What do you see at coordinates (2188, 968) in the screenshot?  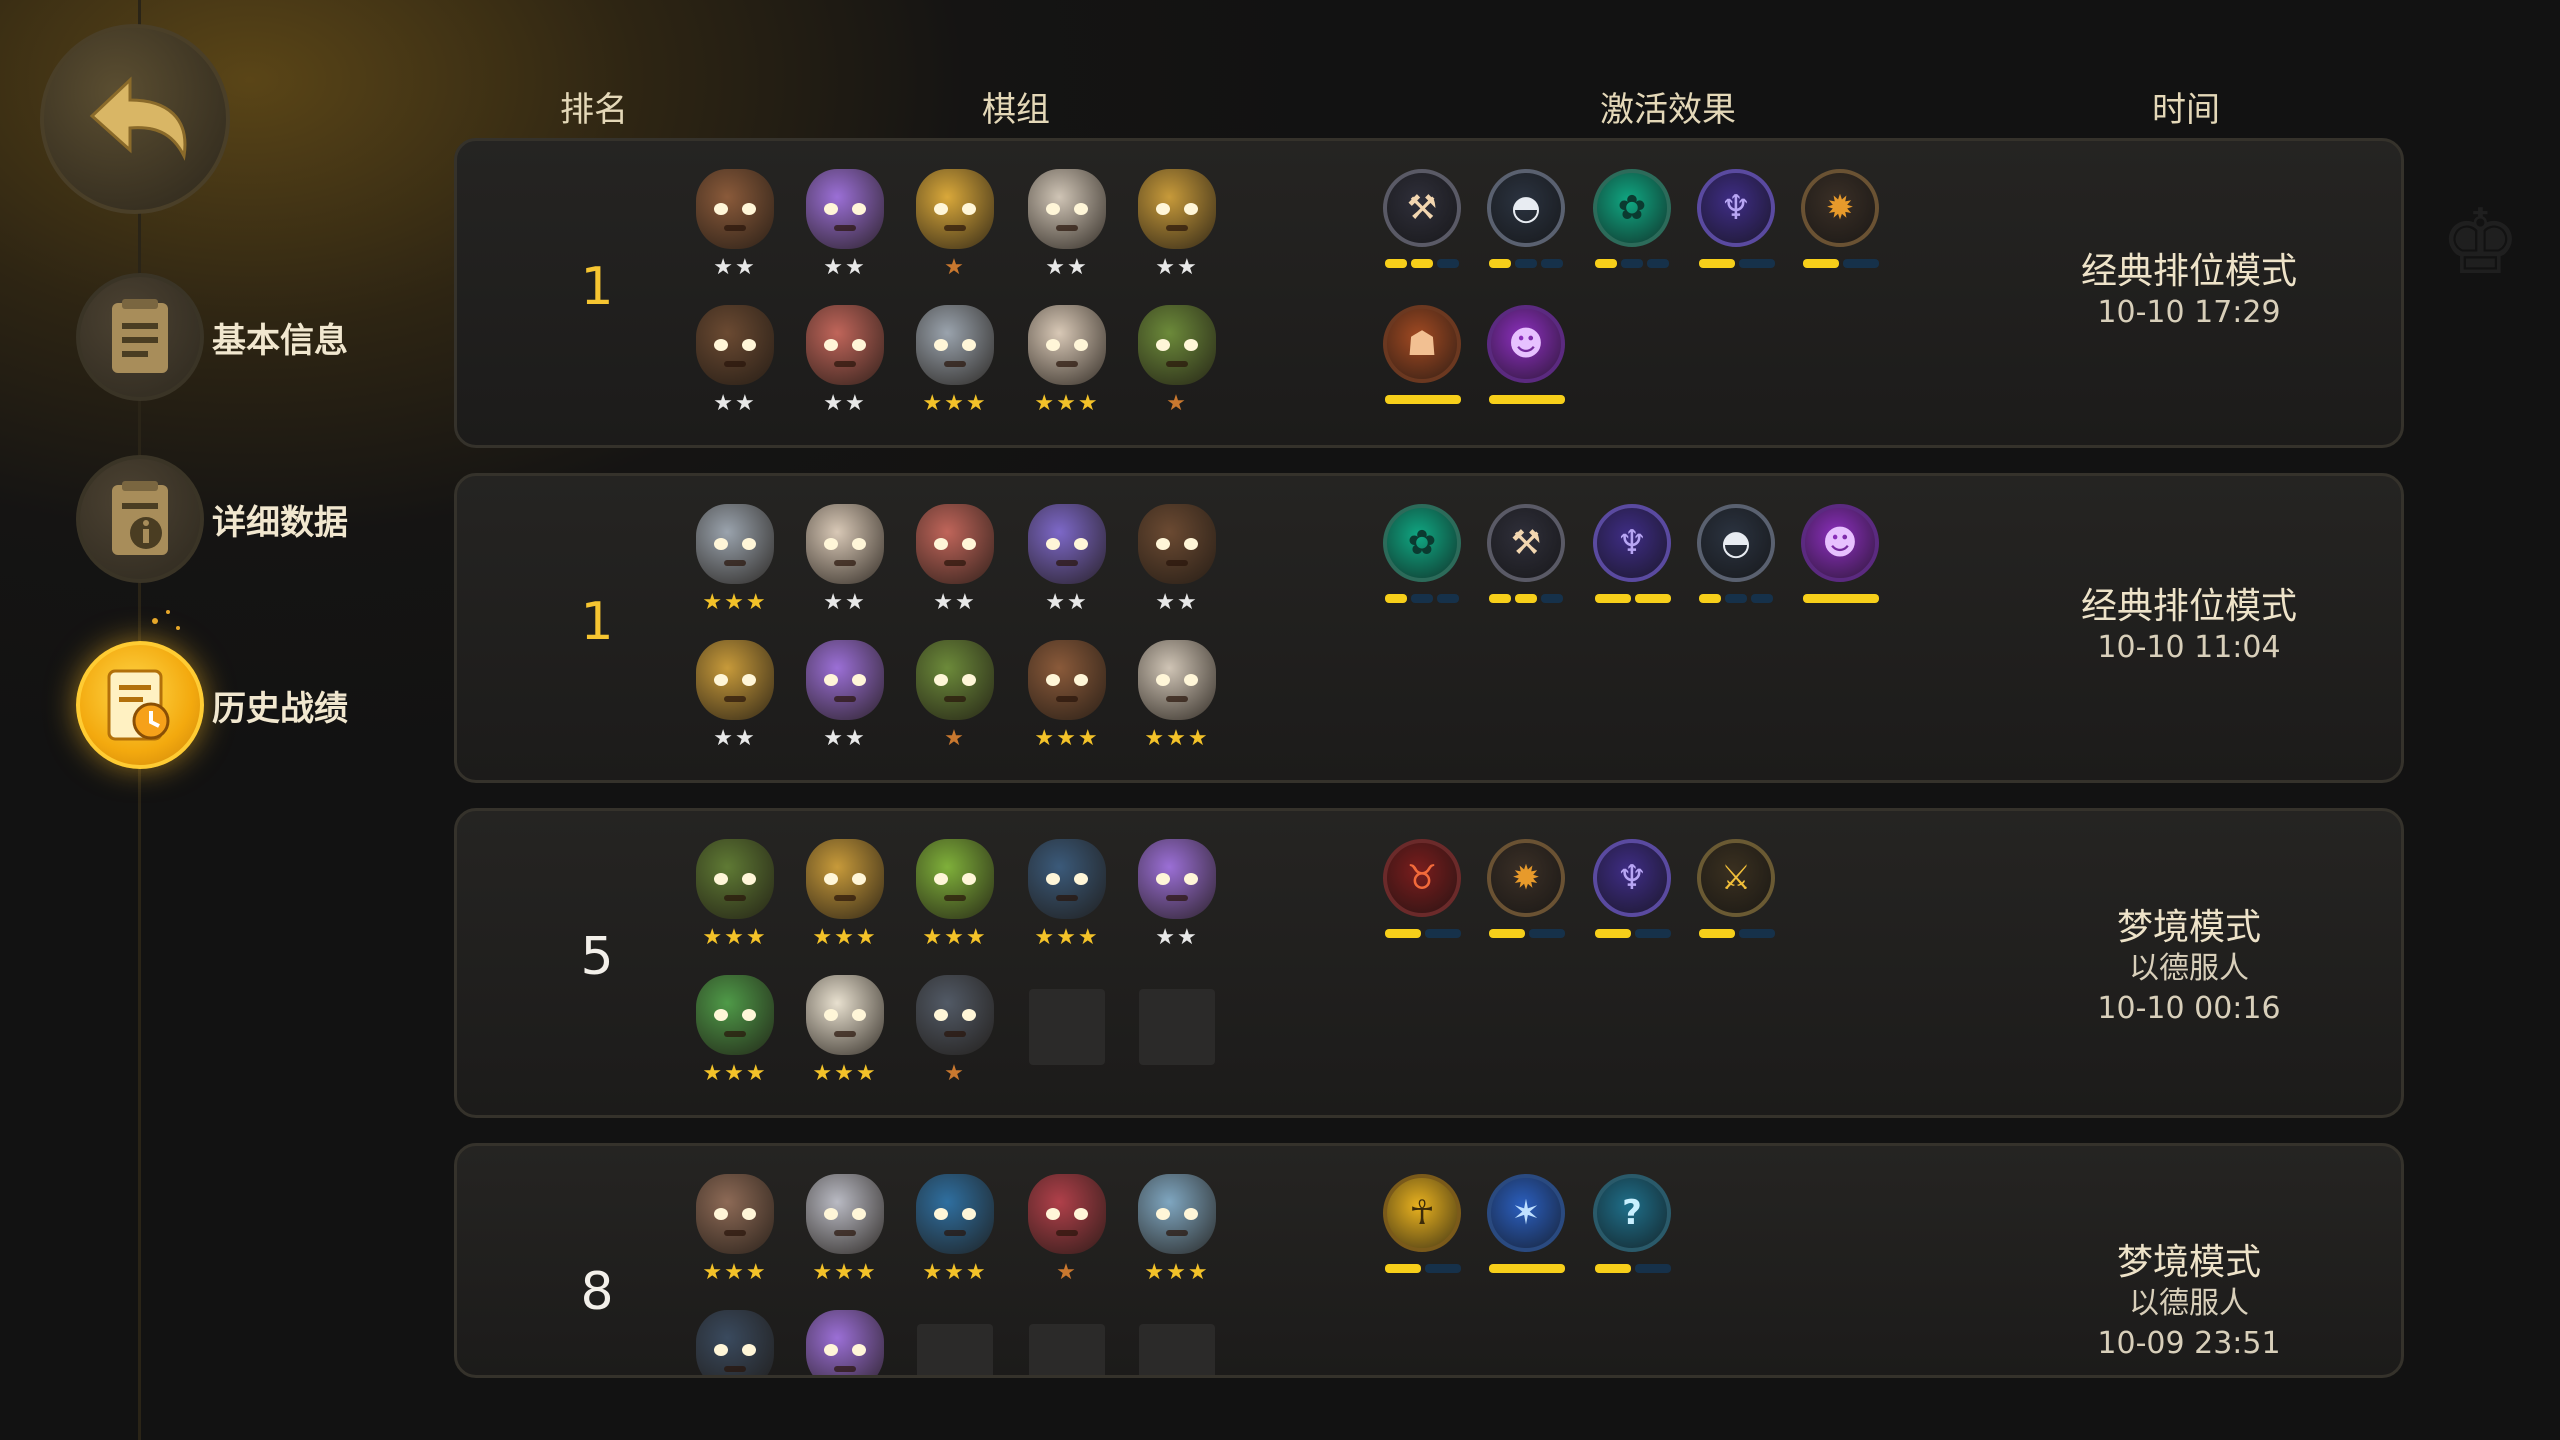 I see `match-info: 梦境模式 以德服人 10-10 00:16` at bounding box center [2188, 968].